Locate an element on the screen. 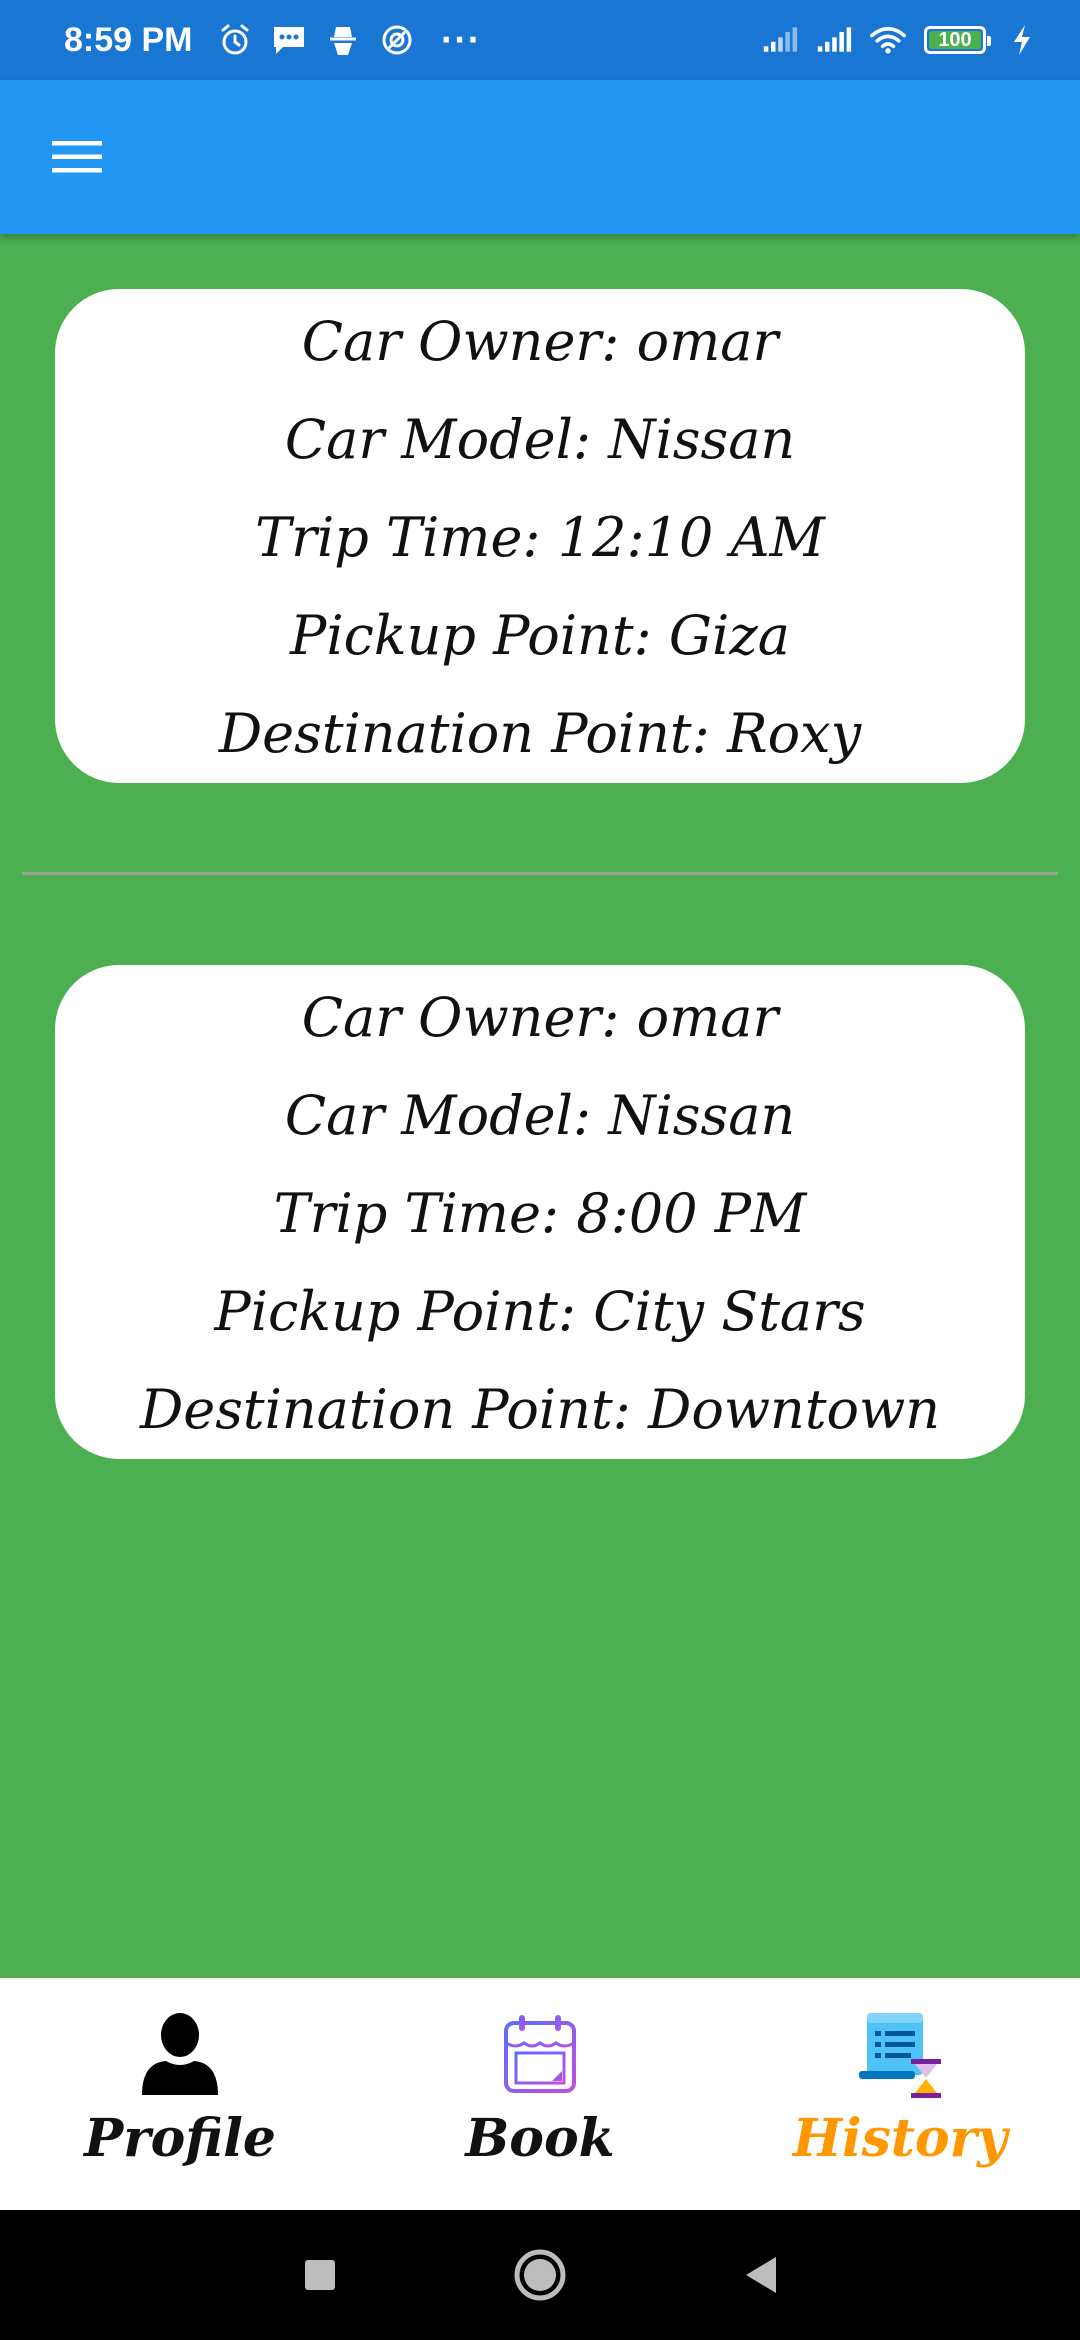 This screenshot has height=2340, width=1080. pickup-point: Pickup Point: City Stars is located at coordinates (540, 1311).